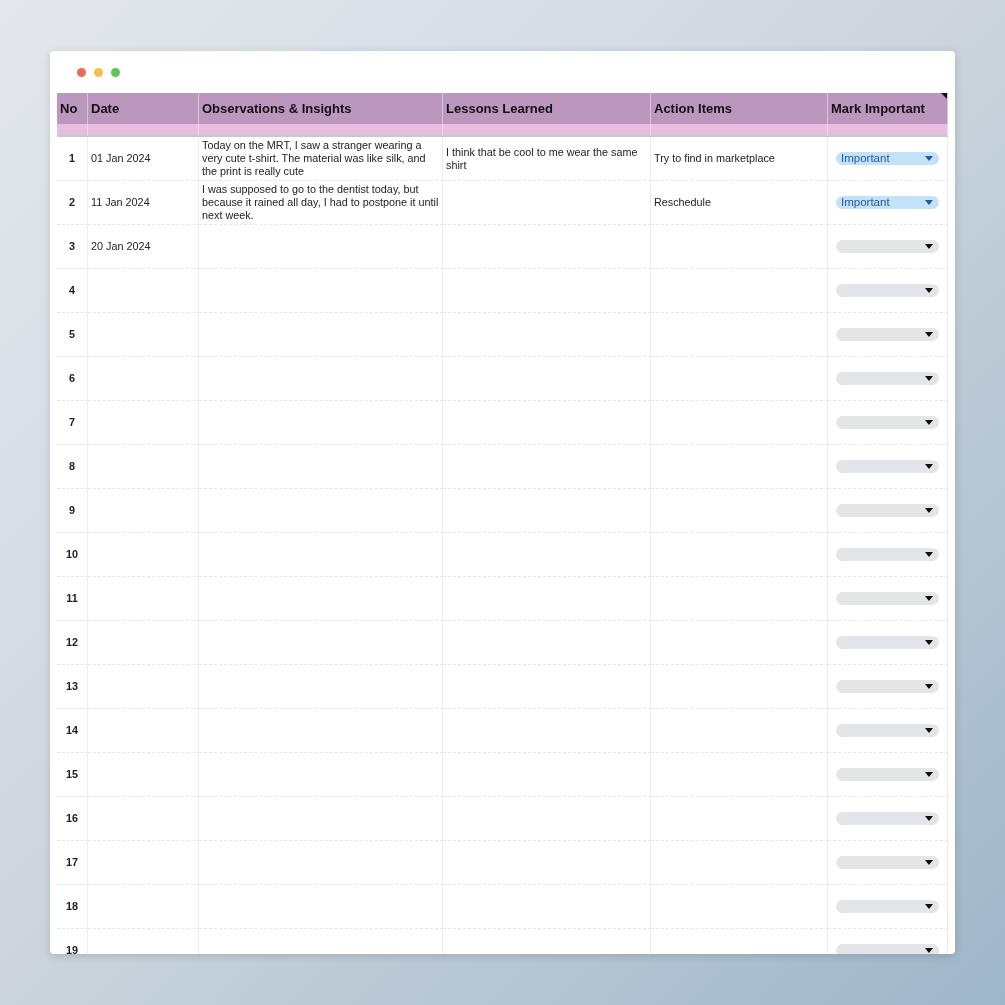 The width and height of the screenshot is (1005, 1005). Describe the element at coordinates (321, 108) in the screenshot. I see `column-header: Observations & Insights` at that location.